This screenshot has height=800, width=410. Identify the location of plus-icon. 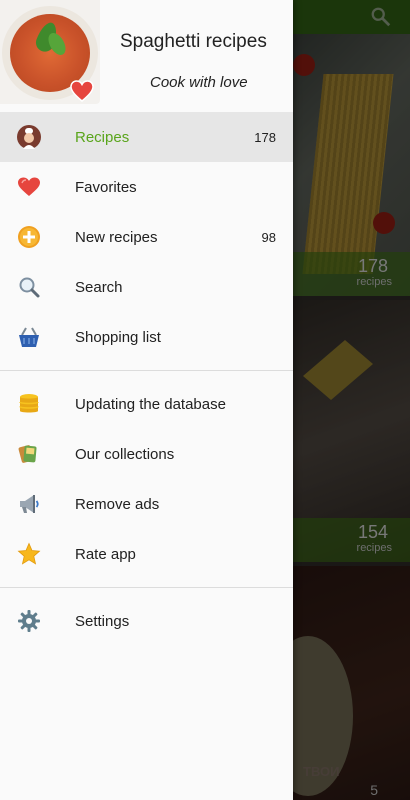
(29, 237).